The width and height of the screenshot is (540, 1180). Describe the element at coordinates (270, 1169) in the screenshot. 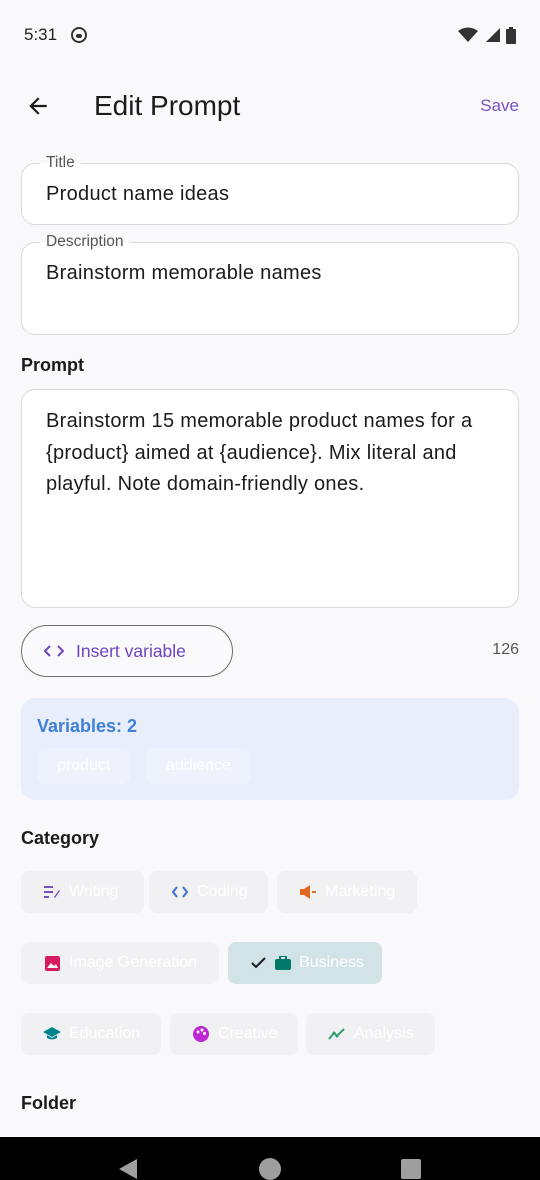

I see `nav-home-icon` at that location.